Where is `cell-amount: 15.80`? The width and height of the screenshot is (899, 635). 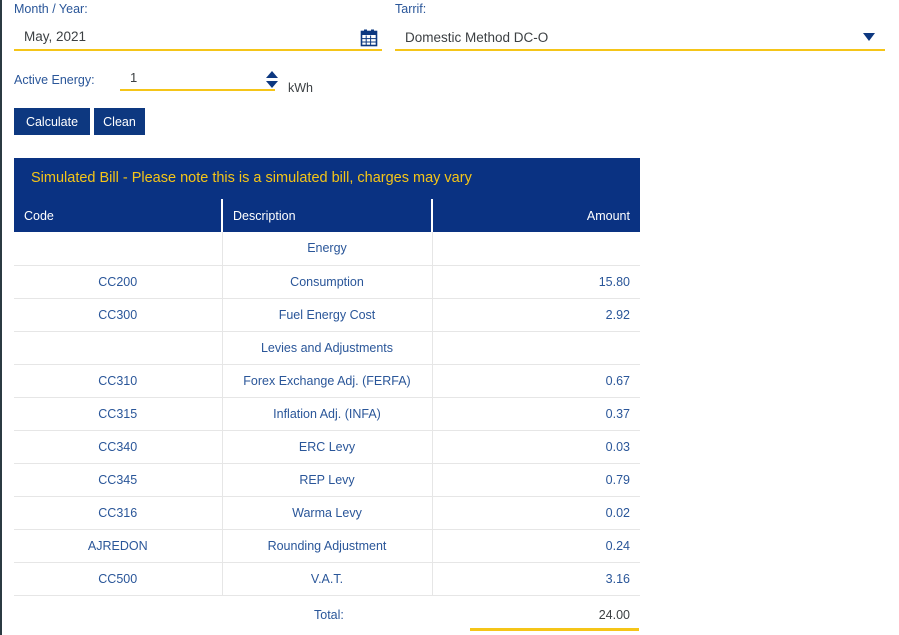
cell-amount: 15.80 is located at coordinates (536, 282).